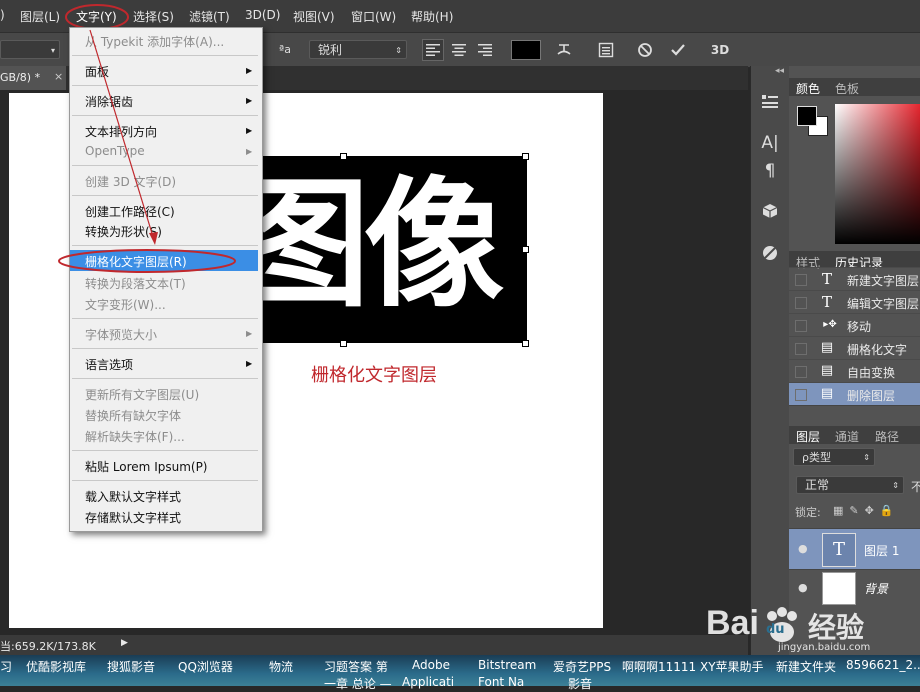  I want to click on menu-opentype: OpenType, so click(115, 151).